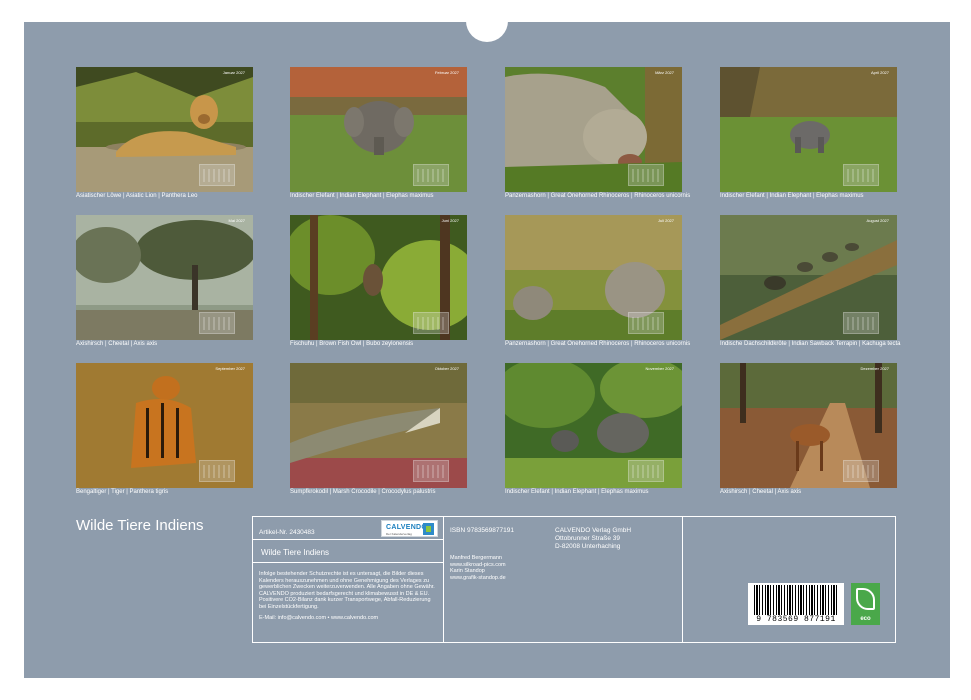  What do you see at coordinates (164, 129) in the screenshot?
I see `photo-asiatic-lion: Januar 2027` at bounding box center [164, 129].